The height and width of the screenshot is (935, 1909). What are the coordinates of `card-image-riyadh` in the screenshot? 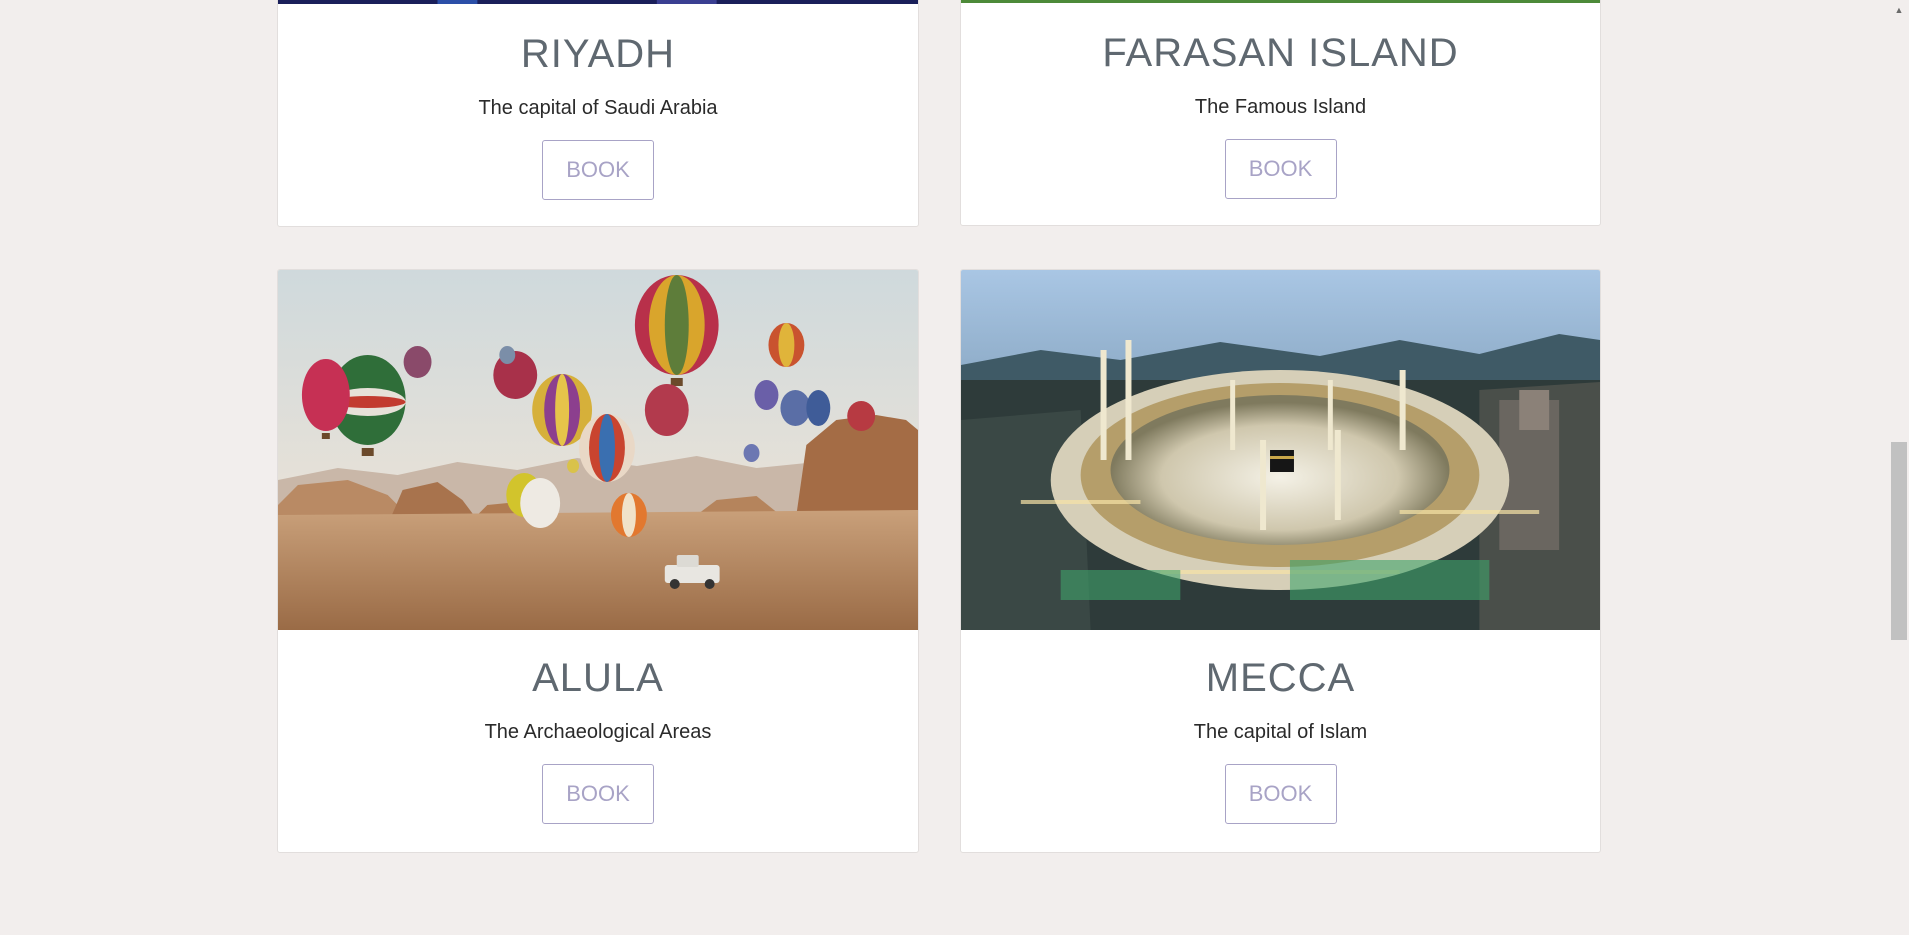 It's located at (598, 2).